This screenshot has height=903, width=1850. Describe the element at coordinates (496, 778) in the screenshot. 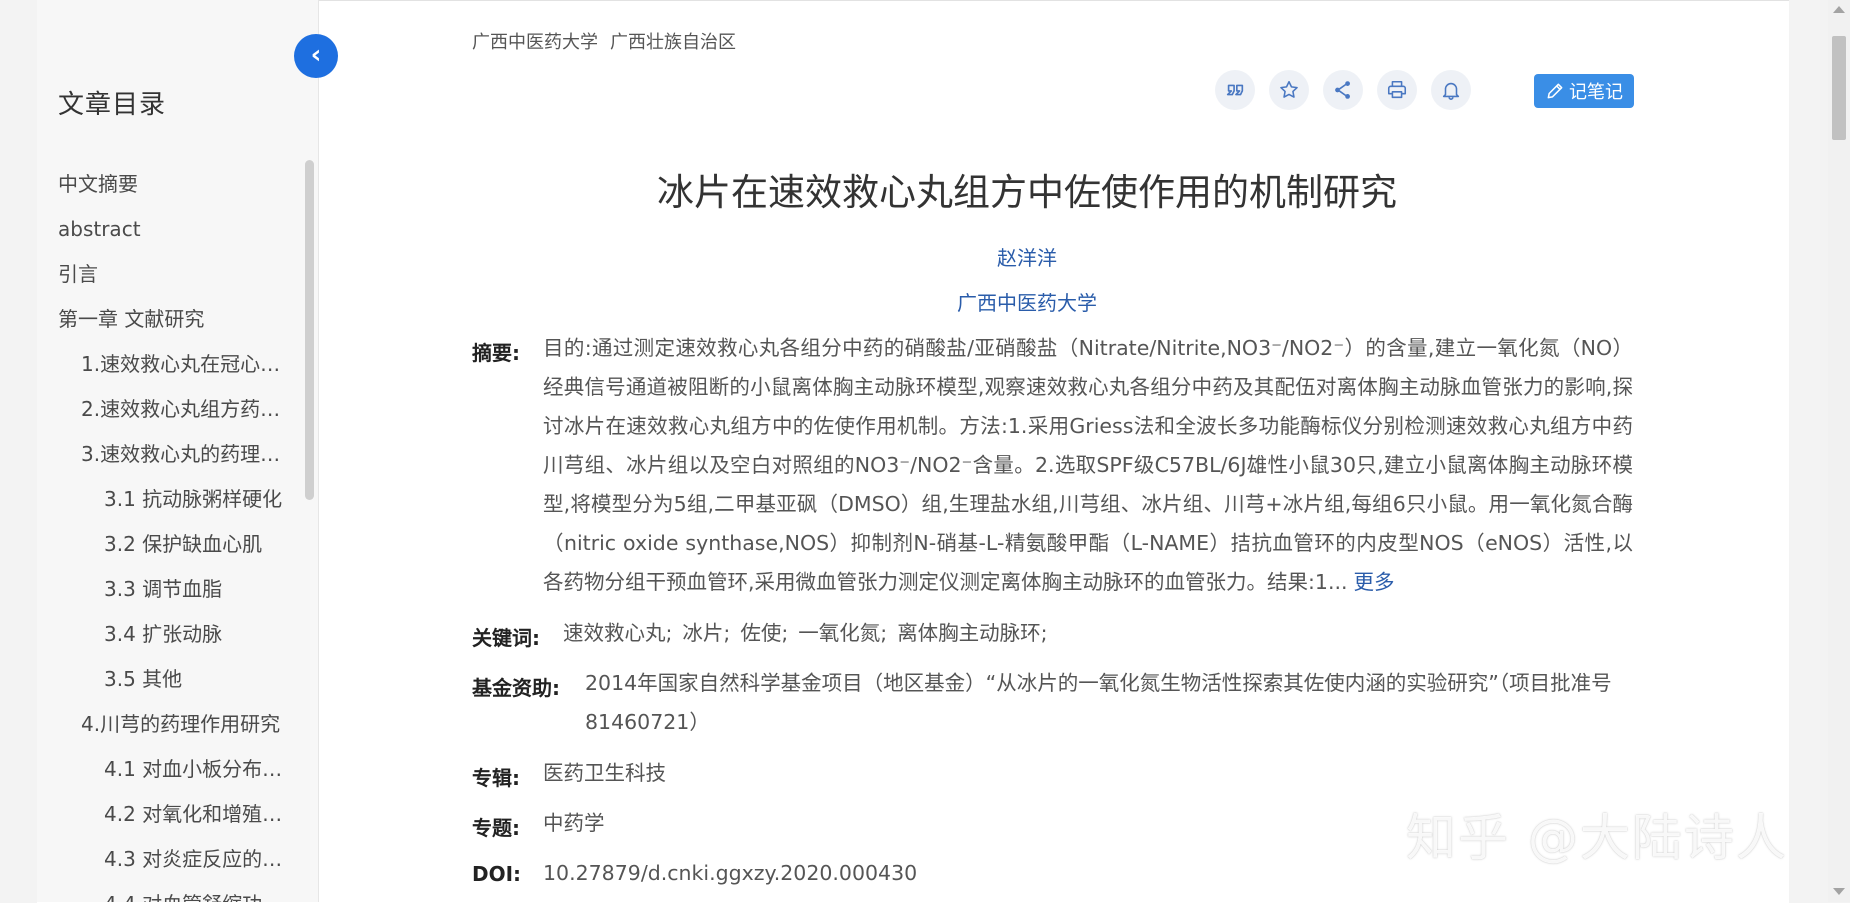

I see `album-label: 专辑:` at that location.